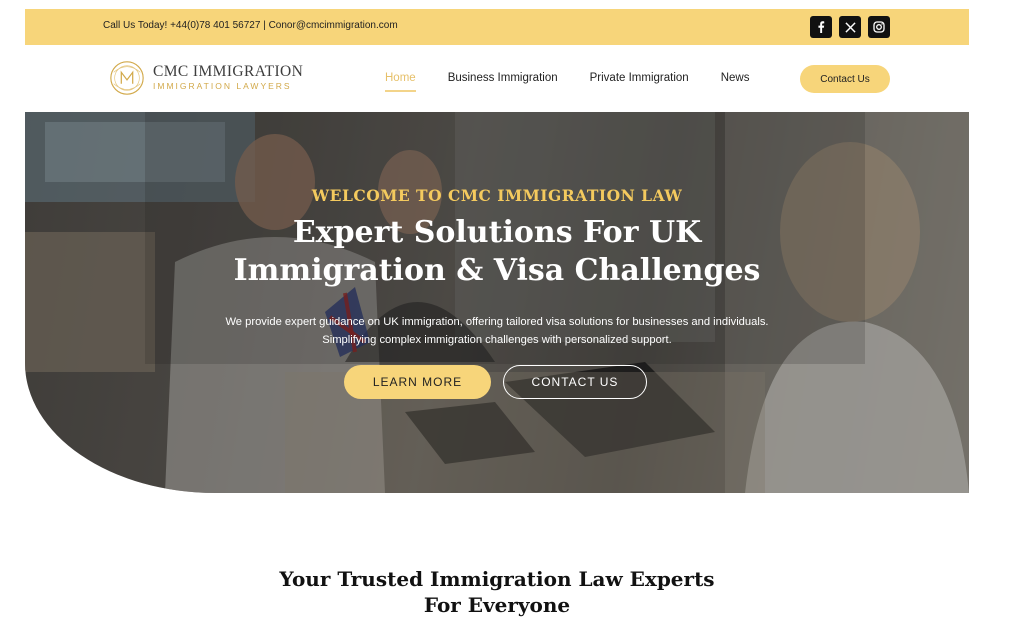 This screenshot has height=617, width=1022. What do you see at coordinates (845, 79) in the screenshot?
I see `contact-us-button: Contact Us` at bounding box center [845, 79].